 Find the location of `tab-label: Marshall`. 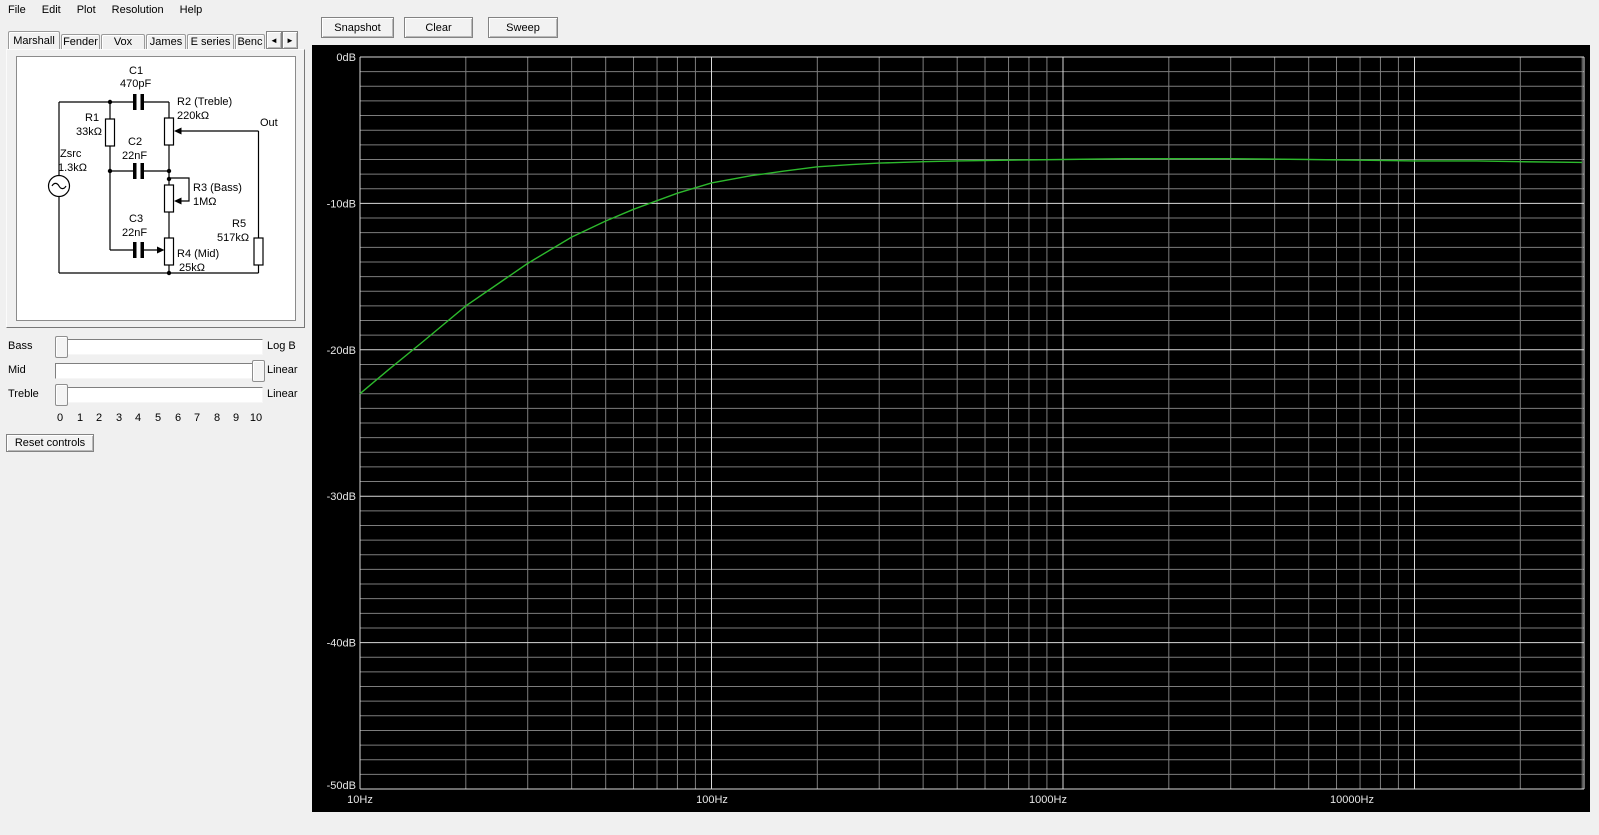

tab-label: Marshall is located at coordinates (34, 40).